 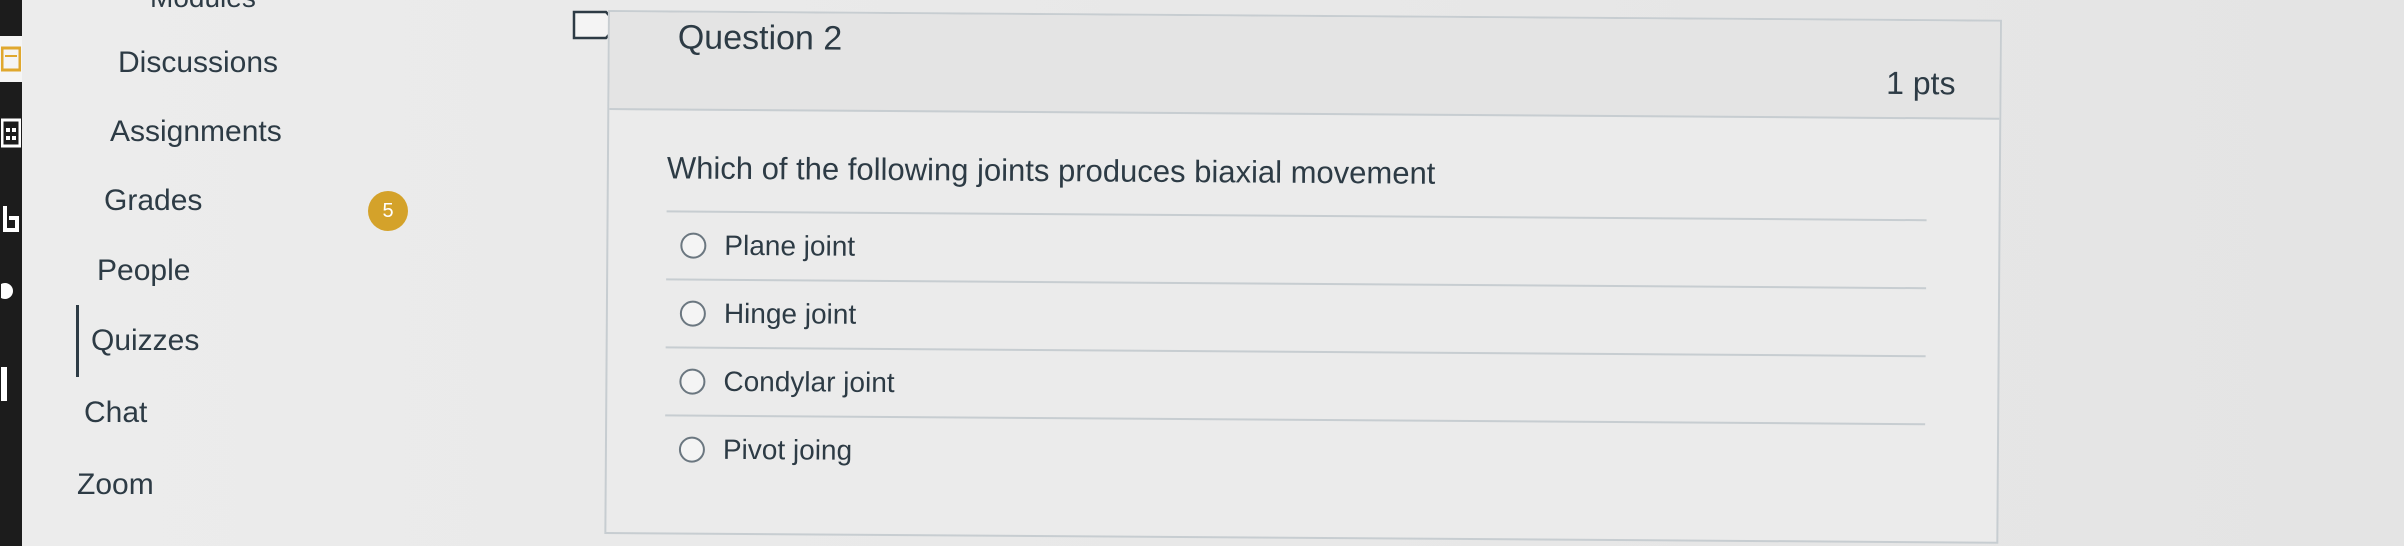 I want to click on answer-option: Condylar joint, so click(x=1295, y=385).